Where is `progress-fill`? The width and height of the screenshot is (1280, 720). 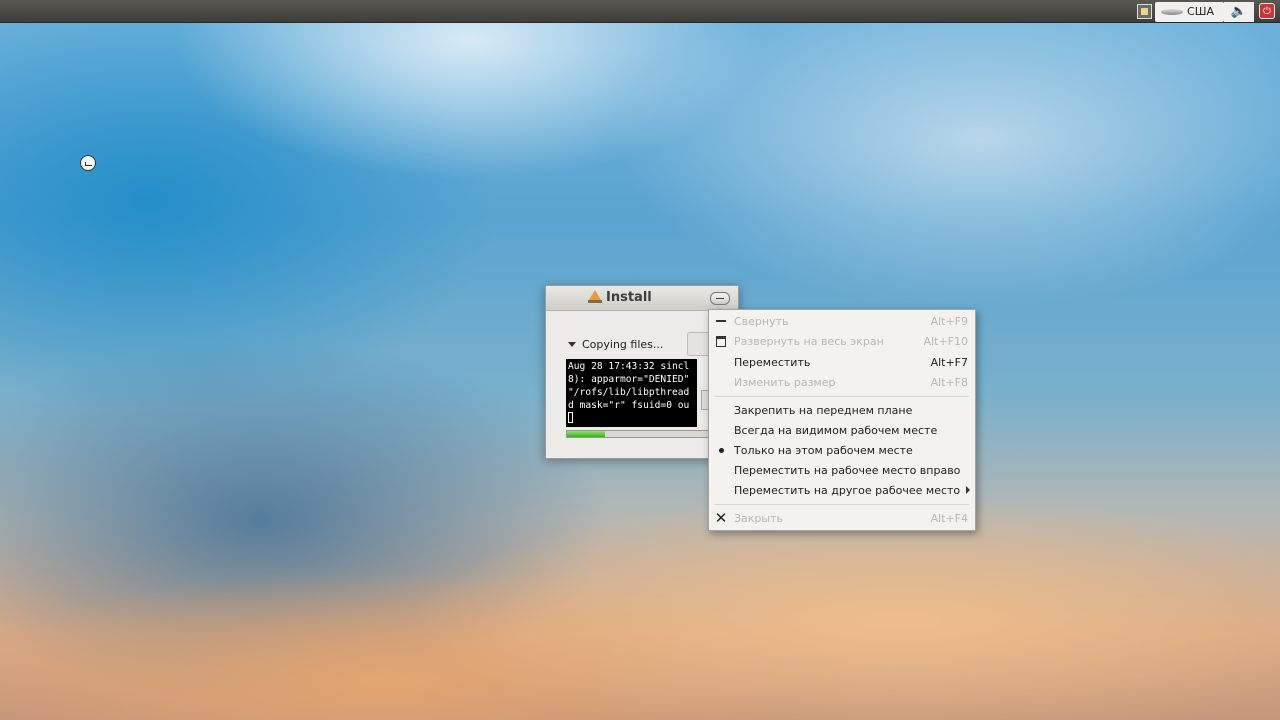 progress-fill is located at coordinates (586, 434).